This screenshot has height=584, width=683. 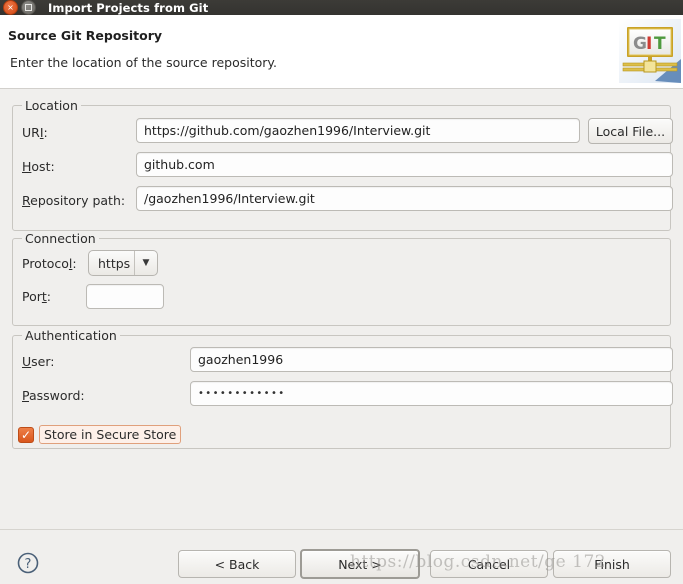 What do you see at coordinates (38, 166) in the screenshot?
I see `host-label: Host:` at bounding box center [38, 166].